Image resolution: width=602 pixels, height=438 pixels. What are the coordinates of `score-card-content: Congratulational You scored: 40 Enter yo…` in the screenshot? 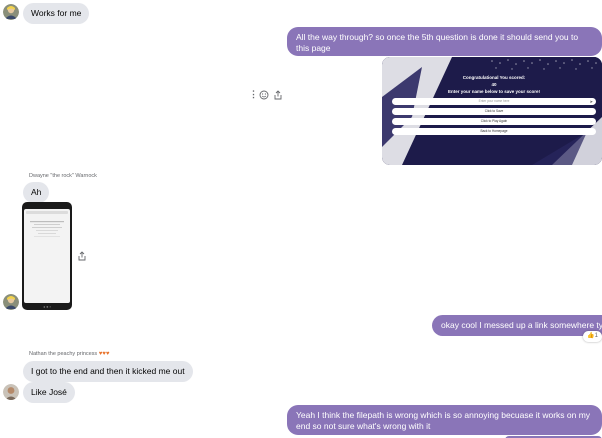 It's located at (494, 105).